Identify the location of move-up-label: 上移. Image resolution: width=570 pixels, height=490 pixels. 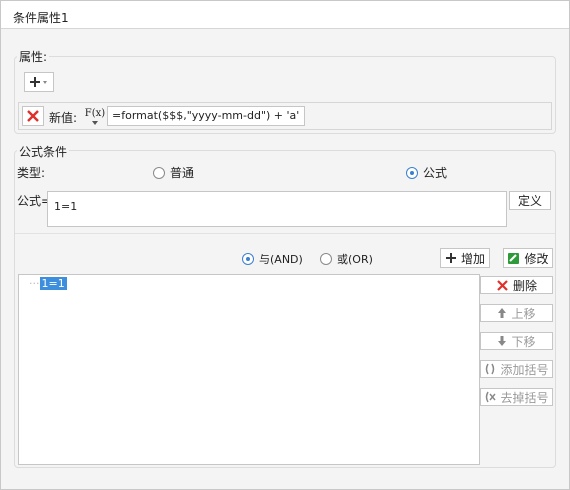
(523, 313).